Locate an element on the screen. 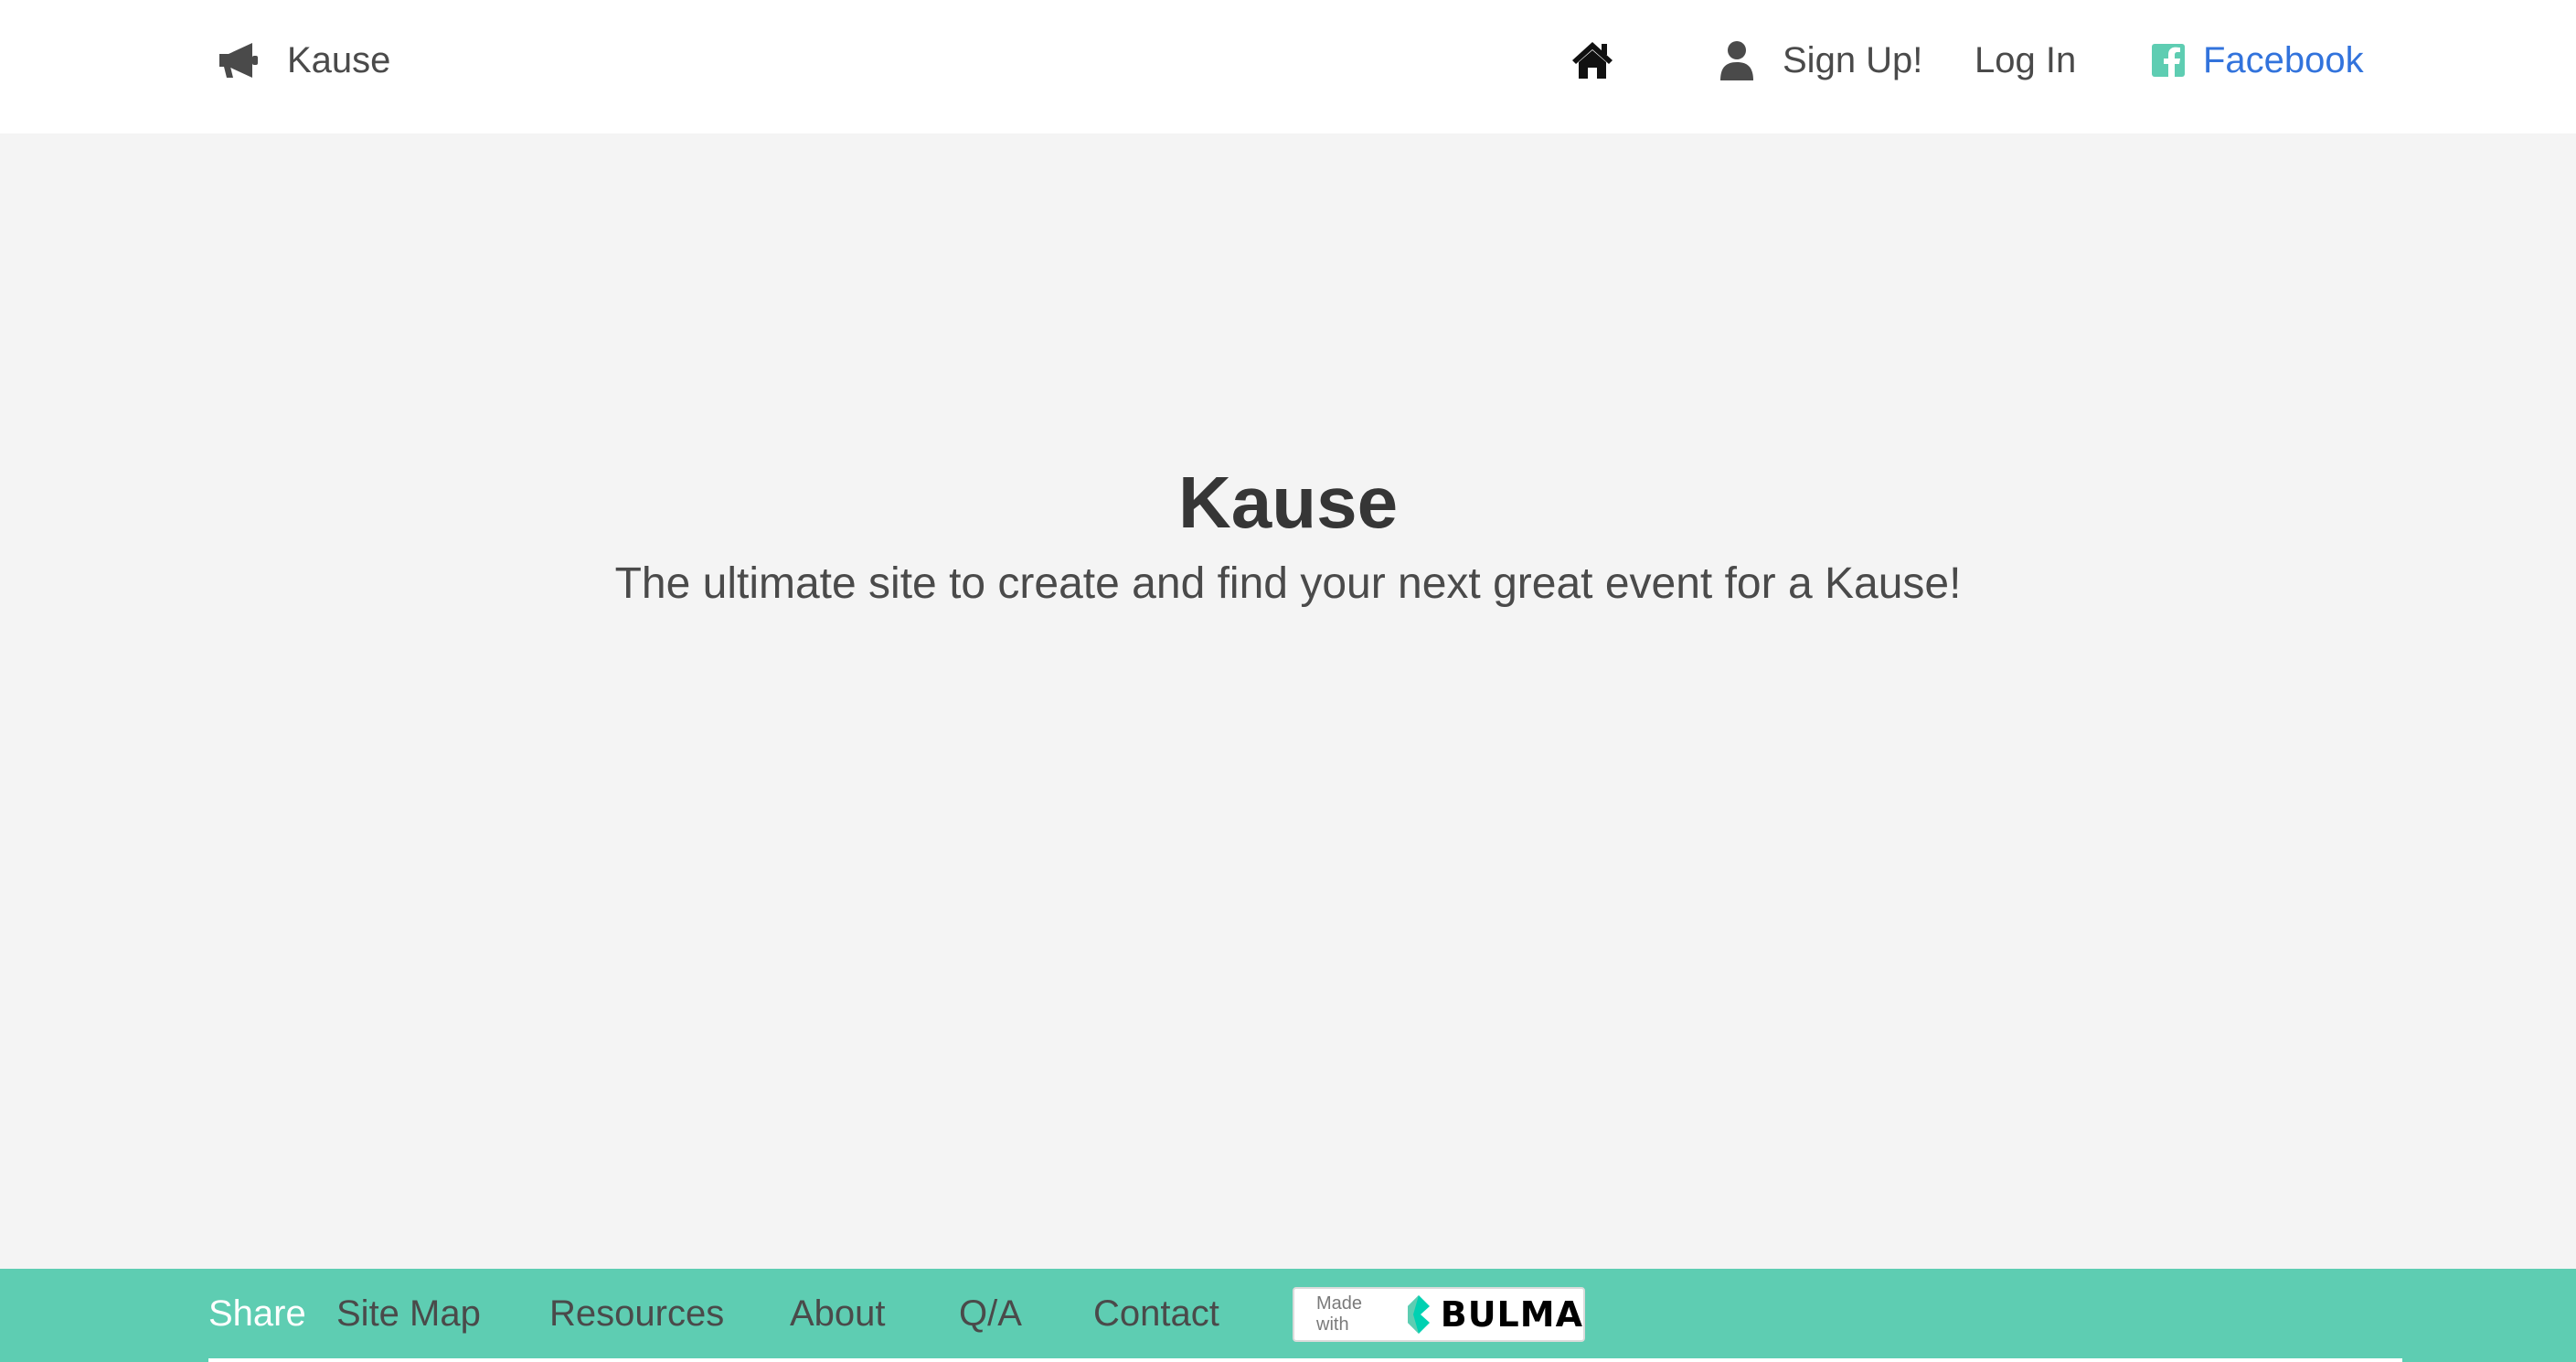 The width and height of the screenshot is (2576, 1362). footer-link-about: About is located at coordinates (838, 1313).